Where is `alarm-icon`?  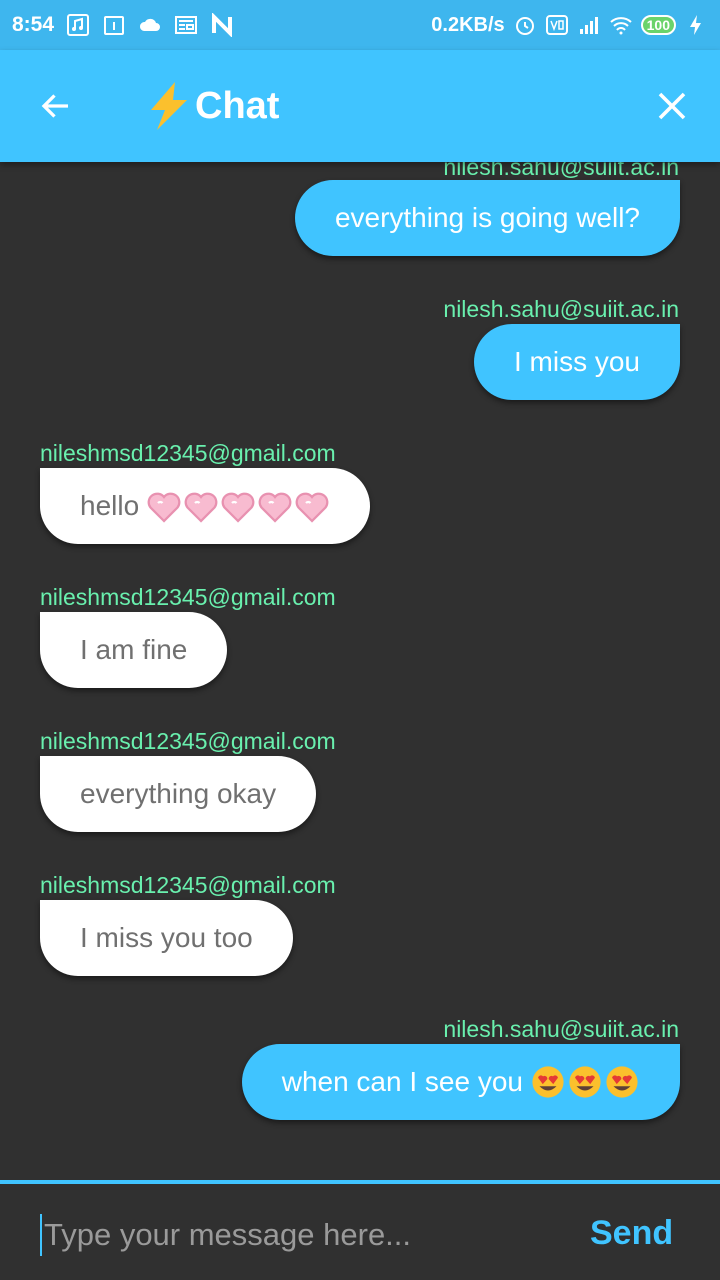 alarm-icon is located at coordinates (525, 25).